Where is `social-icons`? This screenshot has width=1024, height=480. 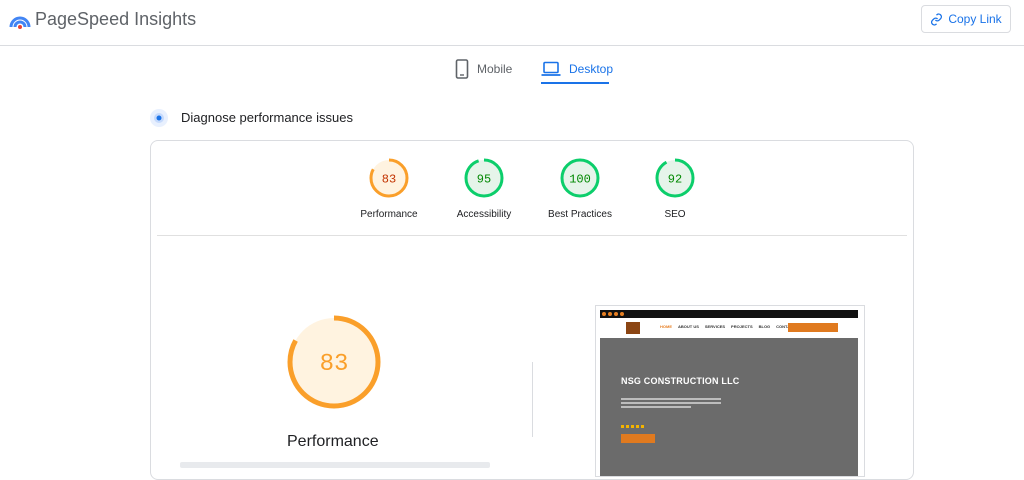 social-icons is located at coordinates (613, 314).